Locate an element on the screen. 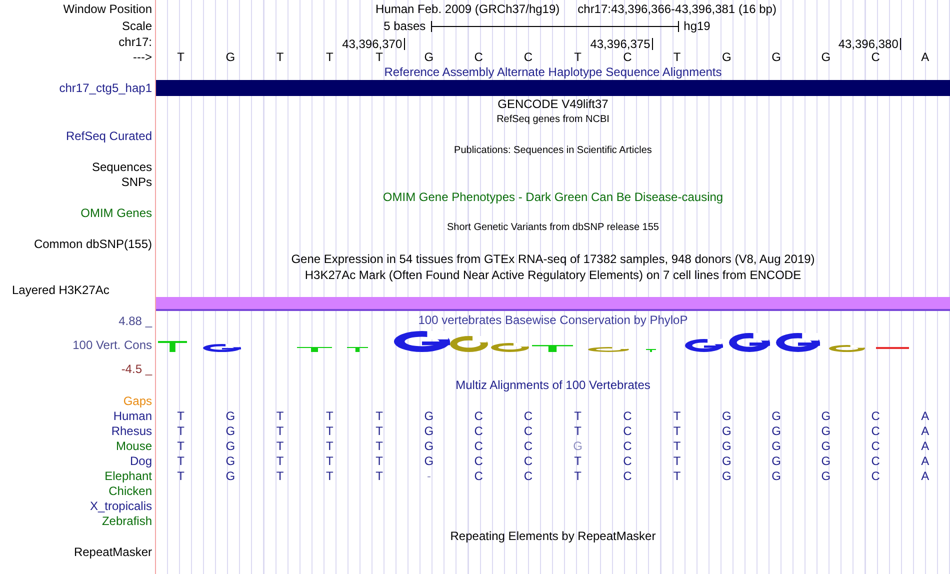 Image resolution: width=950 pixels, height=574 pixels. track-label: Rhesus is located at coordinates (131, 431).